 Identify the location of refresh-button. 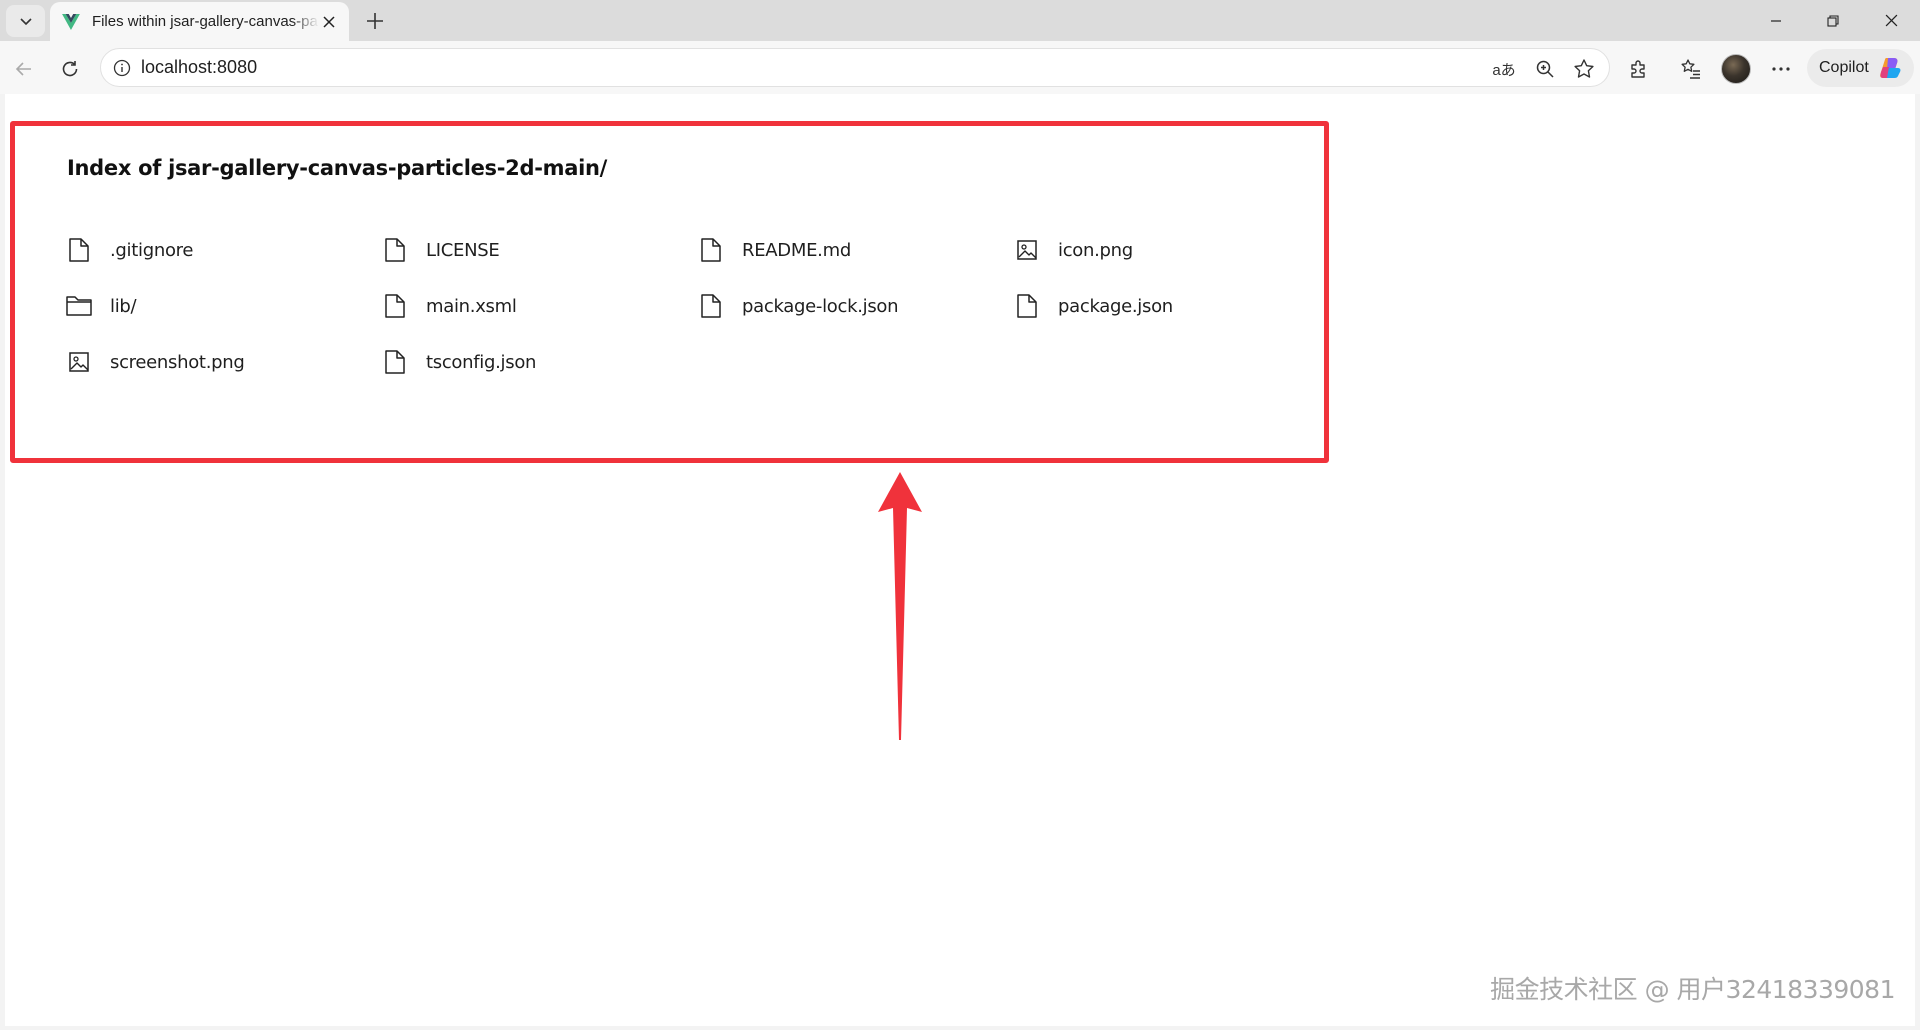
(70, 69).